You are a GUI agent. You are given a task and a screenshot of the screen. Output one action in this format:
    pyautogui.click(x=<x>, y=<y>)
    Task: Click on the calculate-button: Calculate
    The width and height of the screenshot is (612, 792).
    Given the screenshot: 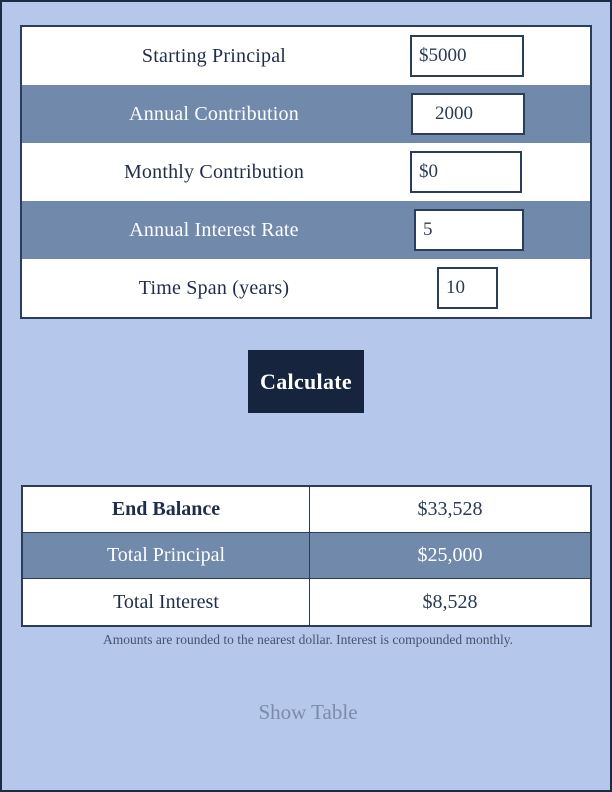 What is the action you would take?
    pyautogui.click(x=306, y=381)
    